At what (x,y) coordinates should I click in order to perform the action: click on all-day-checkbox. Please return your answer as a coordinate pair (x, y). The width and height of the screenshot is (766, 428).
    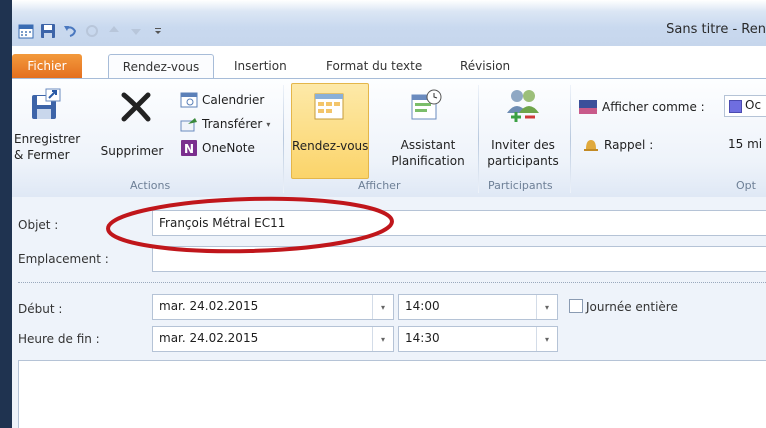
    Looking at the image, I should click on (576, 306).